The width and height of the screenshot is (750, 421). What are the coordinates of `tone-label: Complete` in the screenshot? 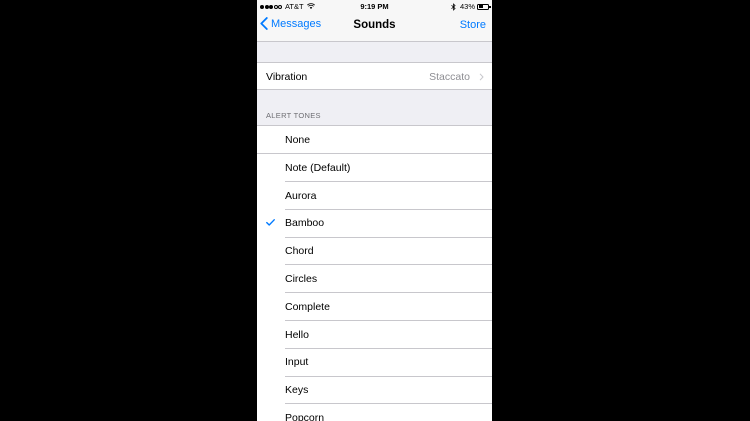 It's located at (307, 306).